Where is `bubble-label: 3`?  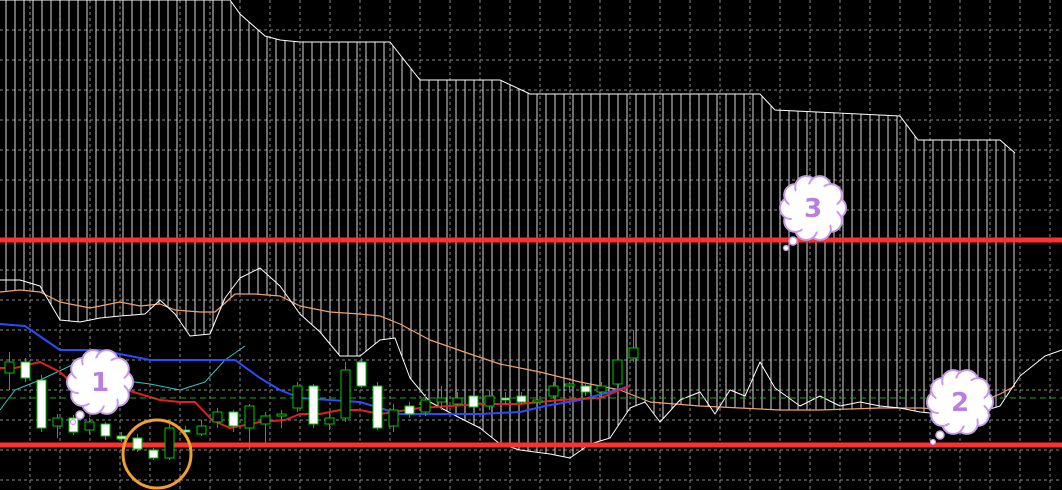
bubble-label: 3 is located at coordinates (813, 209).